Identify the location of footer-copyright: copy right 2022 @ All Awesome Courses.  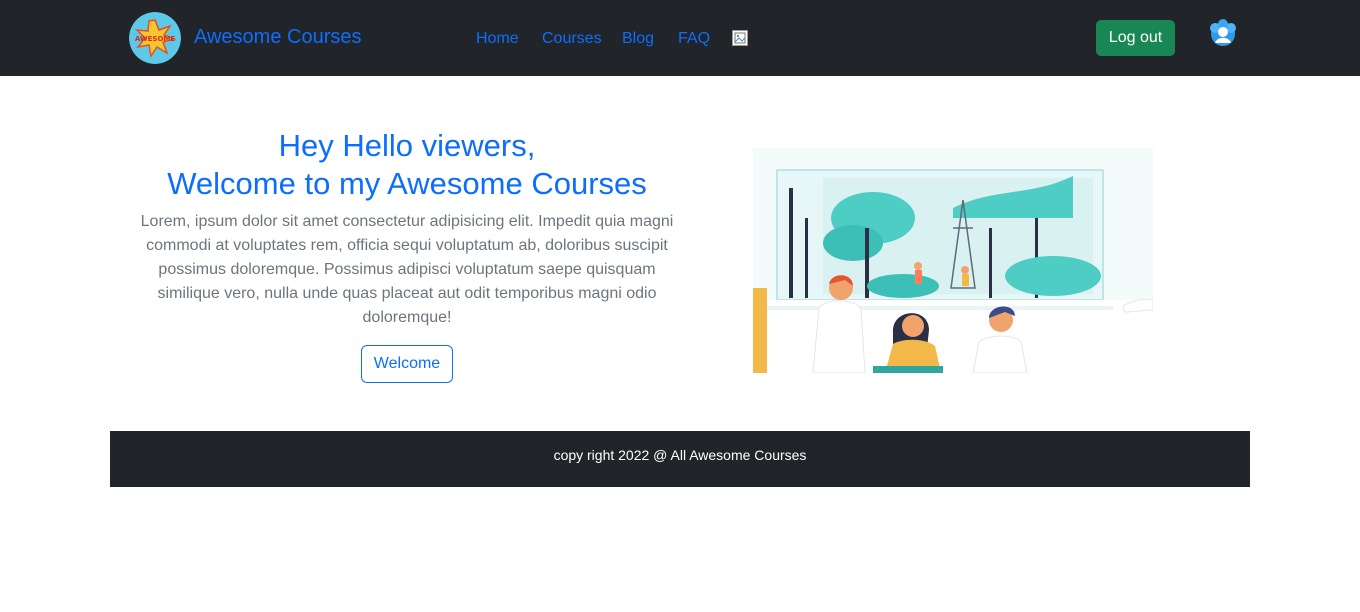
(680, 455).